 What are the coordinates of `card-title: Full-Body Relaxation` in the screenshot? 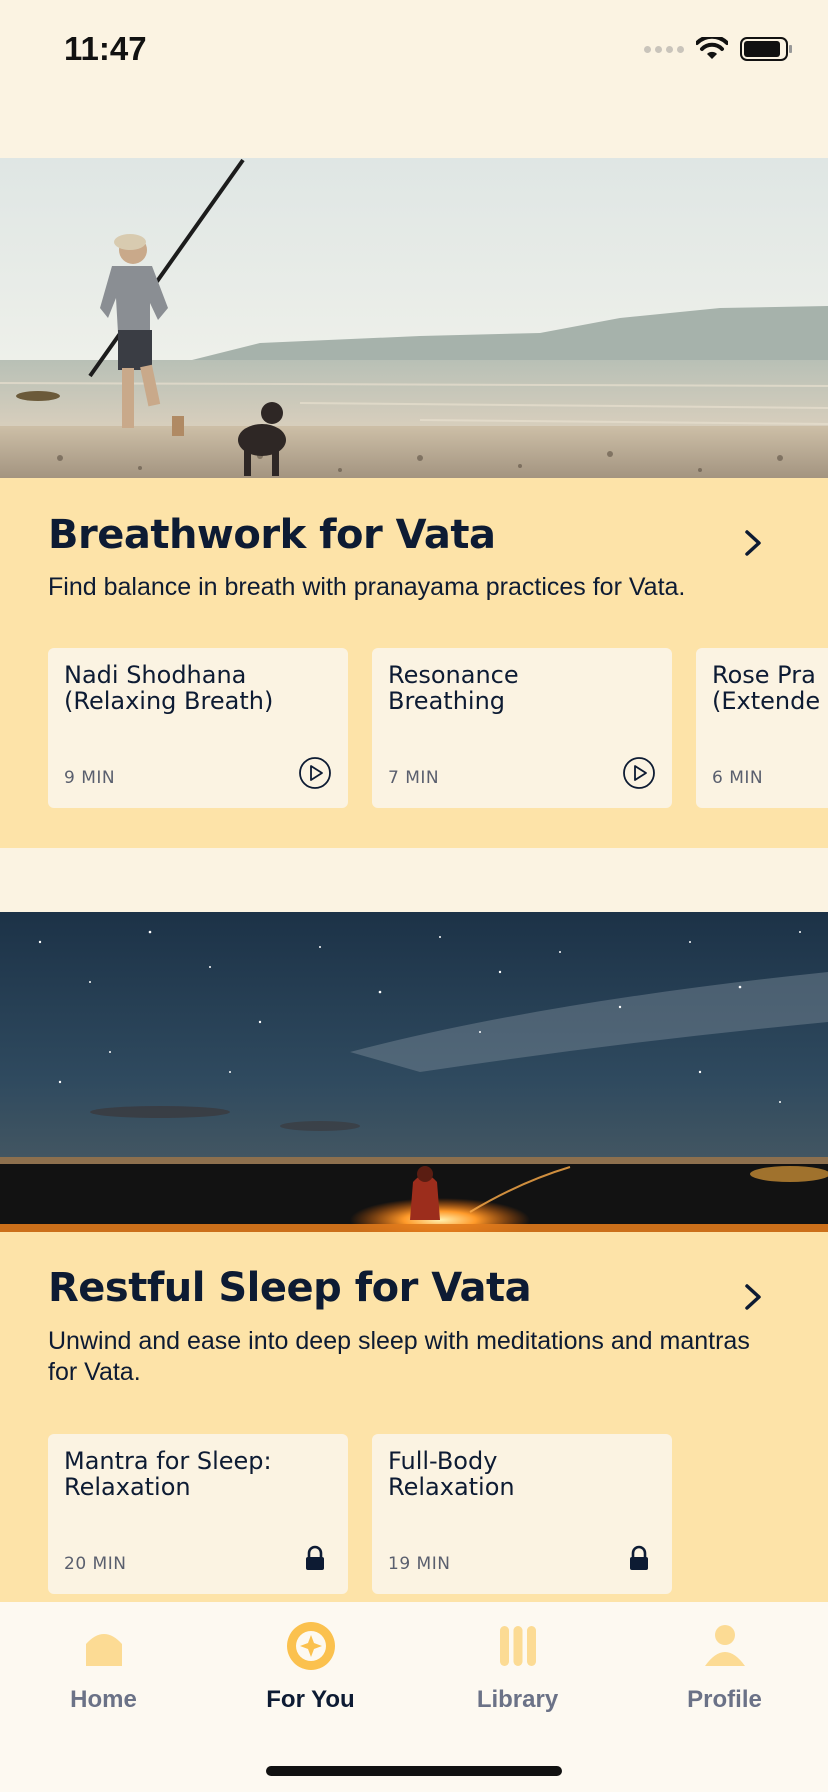 It's located at (451, 1474).